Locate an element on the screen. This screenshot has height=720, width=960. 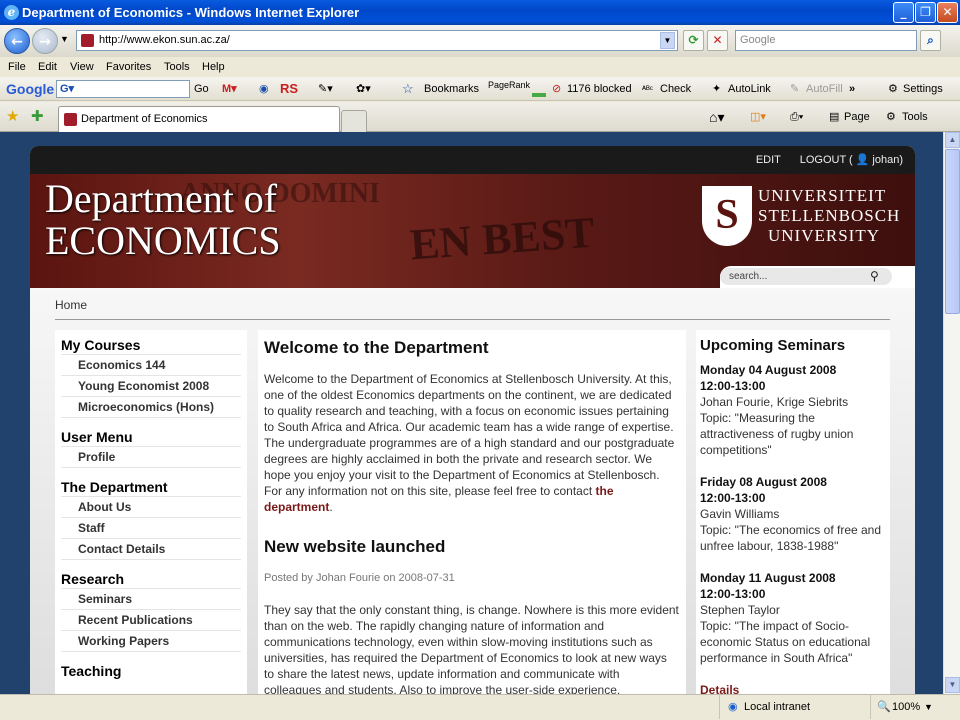
ie-logo-icon: e is located at coordinates (11, 12).